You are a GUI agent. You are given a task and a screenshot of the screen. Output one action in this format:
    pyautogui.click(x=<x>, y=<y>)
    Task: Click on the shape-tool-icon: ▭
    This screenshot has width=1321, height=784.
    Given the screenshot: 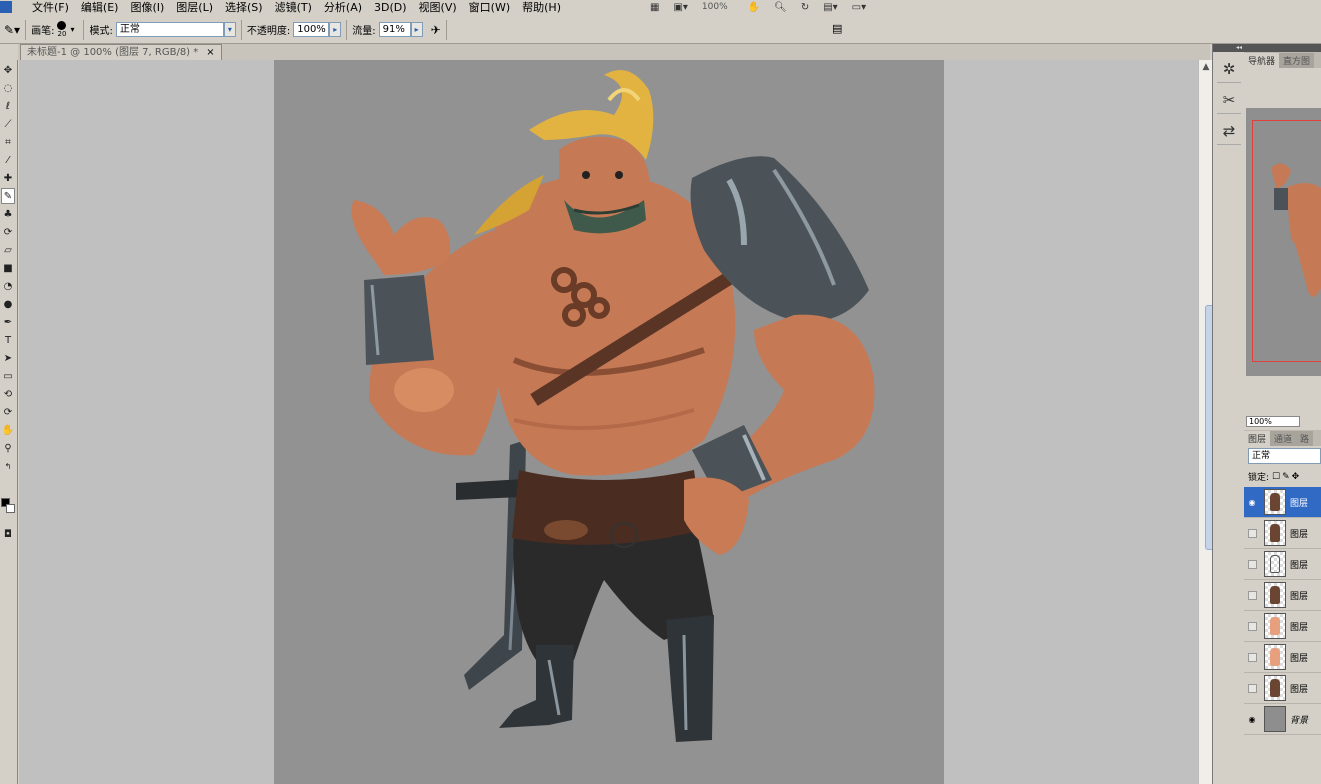 What is the action you would take?
    pyautogui.click(x=8, y=376)
    